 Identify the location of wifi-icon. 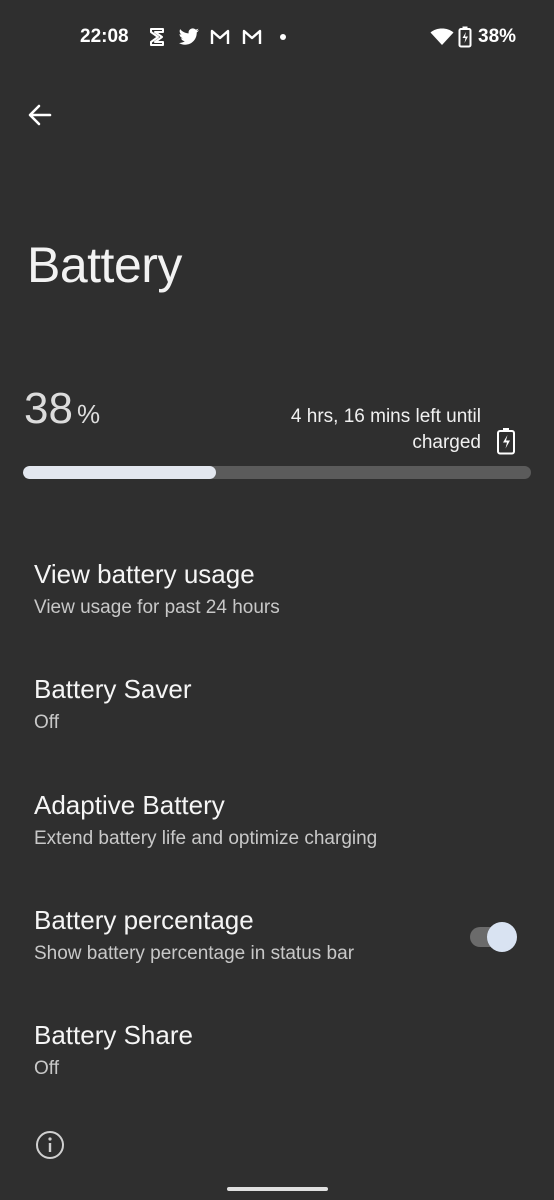
(442, 37).